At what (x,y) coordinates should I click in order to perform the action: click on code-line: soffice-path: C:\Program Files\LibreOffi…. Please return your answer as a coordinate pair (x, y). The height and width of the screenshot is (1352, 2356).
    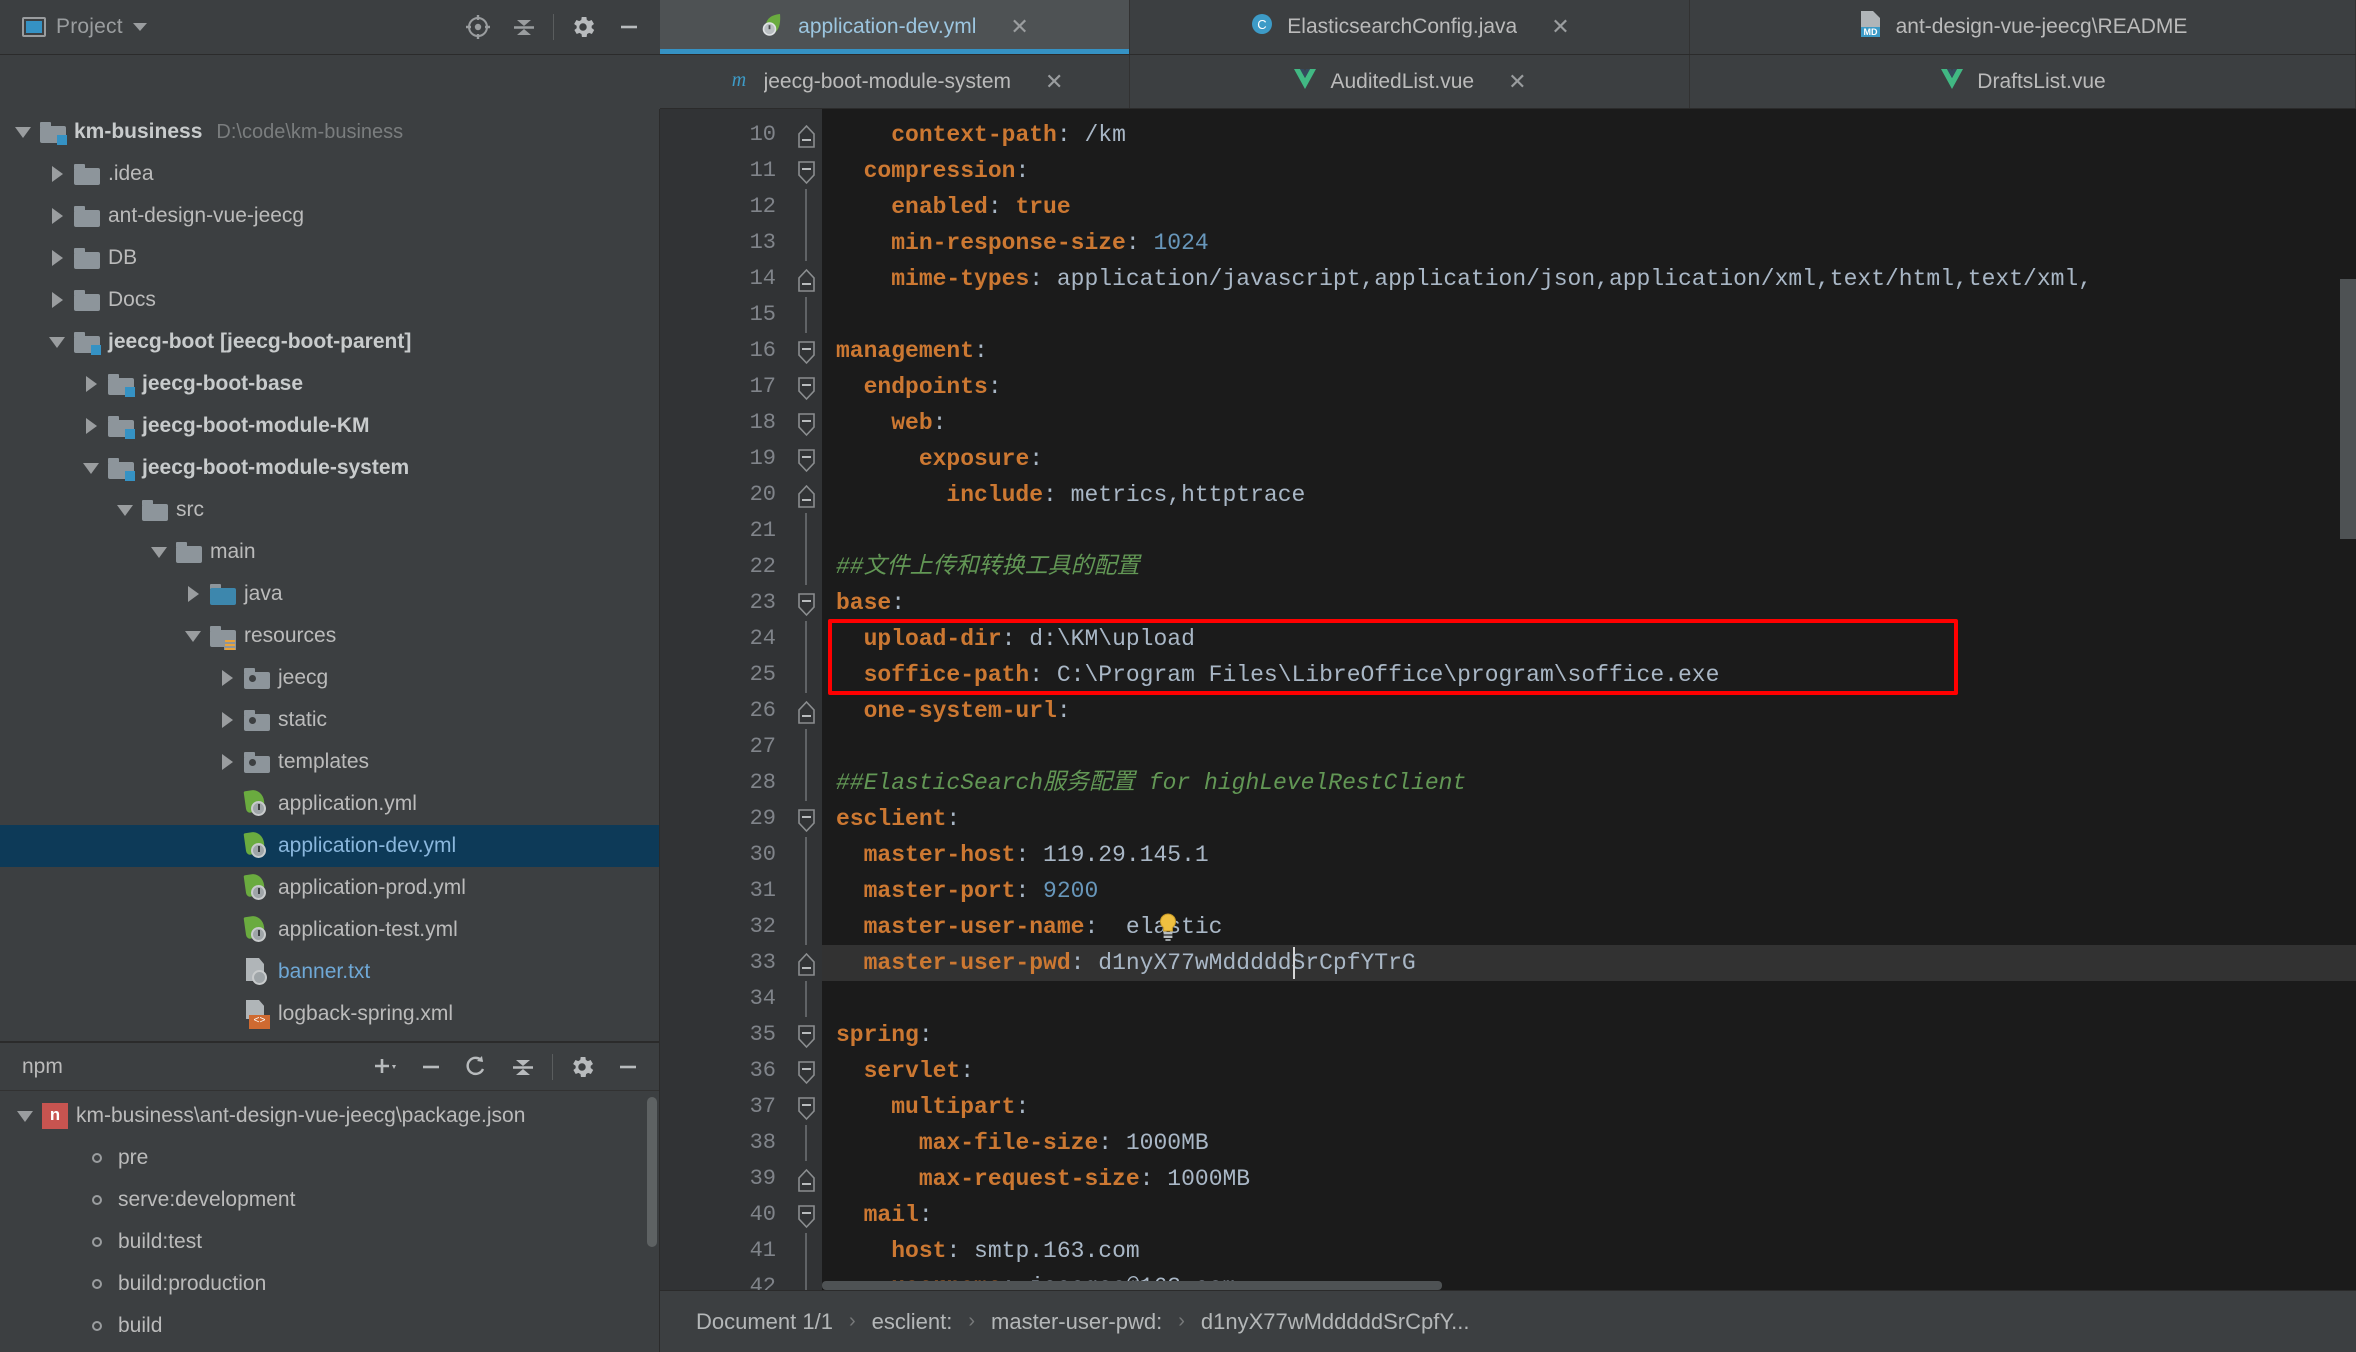
    Looking at the image, I should click on (1589, 675).